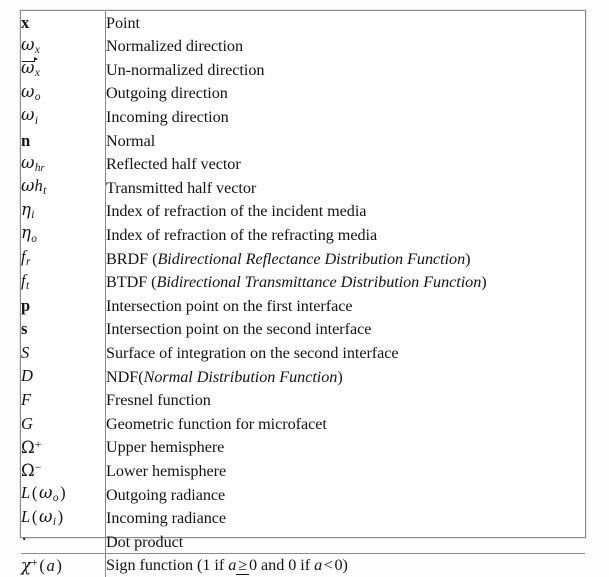  I want to click on table-row: Ω+ Upper hemisphere, so click(303, 447).